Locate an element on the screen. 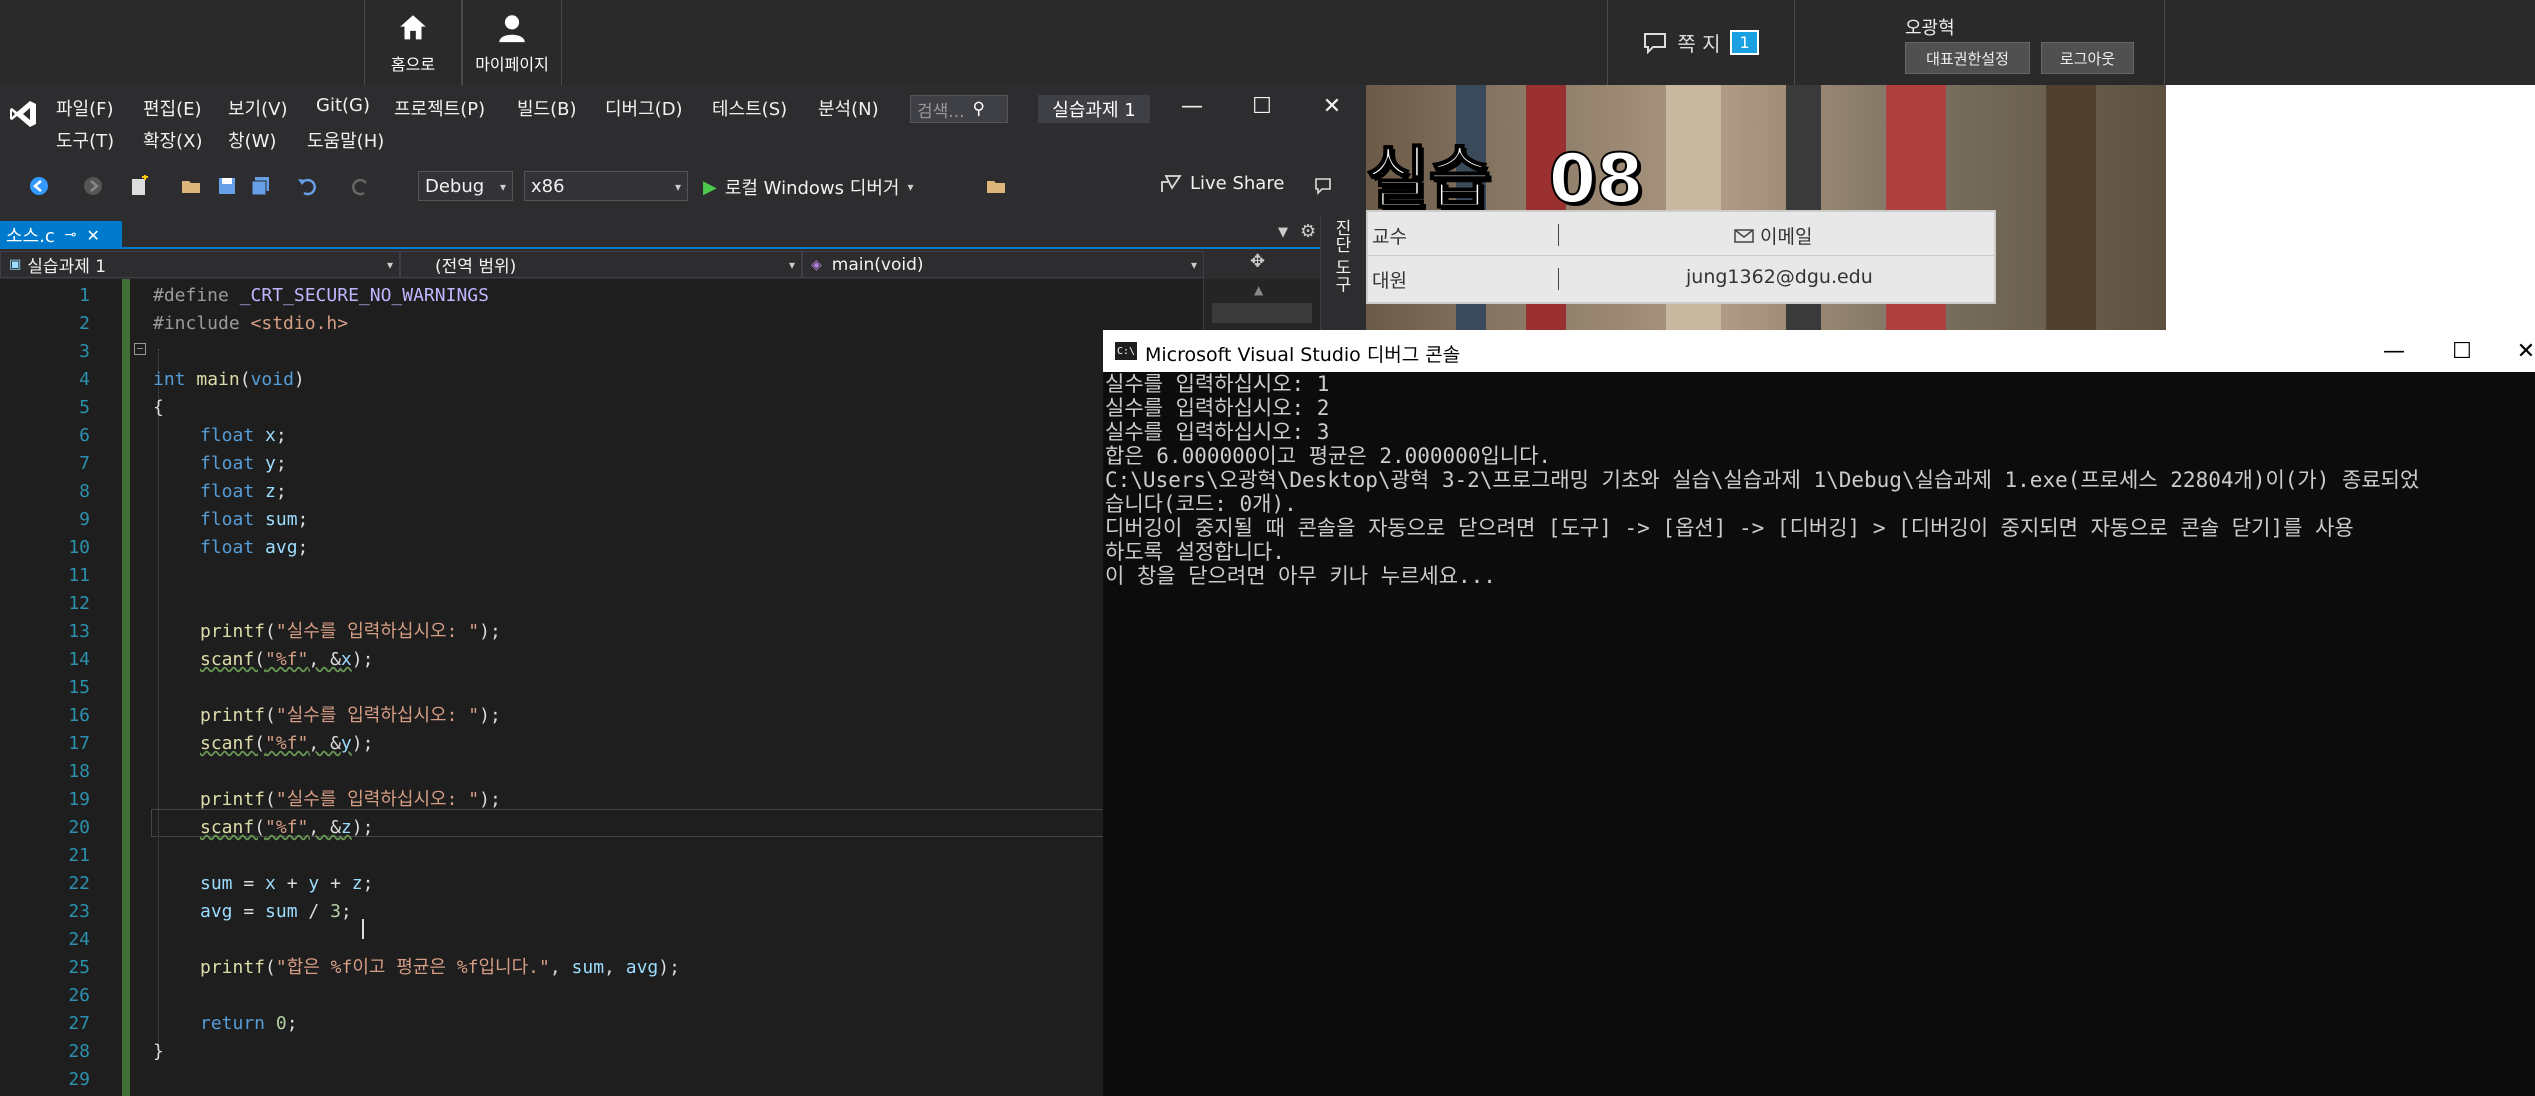 This screenshot has width=2535, height=1096. start-debugging-button: ▶ 로컬 Windows 디버거 ▾ is located at coordinates (808, 187).